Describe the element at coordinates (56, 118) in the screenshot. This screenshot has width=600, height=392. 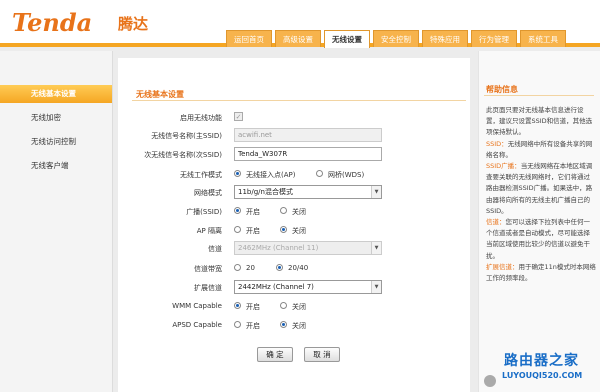
I see `sidebar-item-wireless-encryption: 无线加密` at that location.